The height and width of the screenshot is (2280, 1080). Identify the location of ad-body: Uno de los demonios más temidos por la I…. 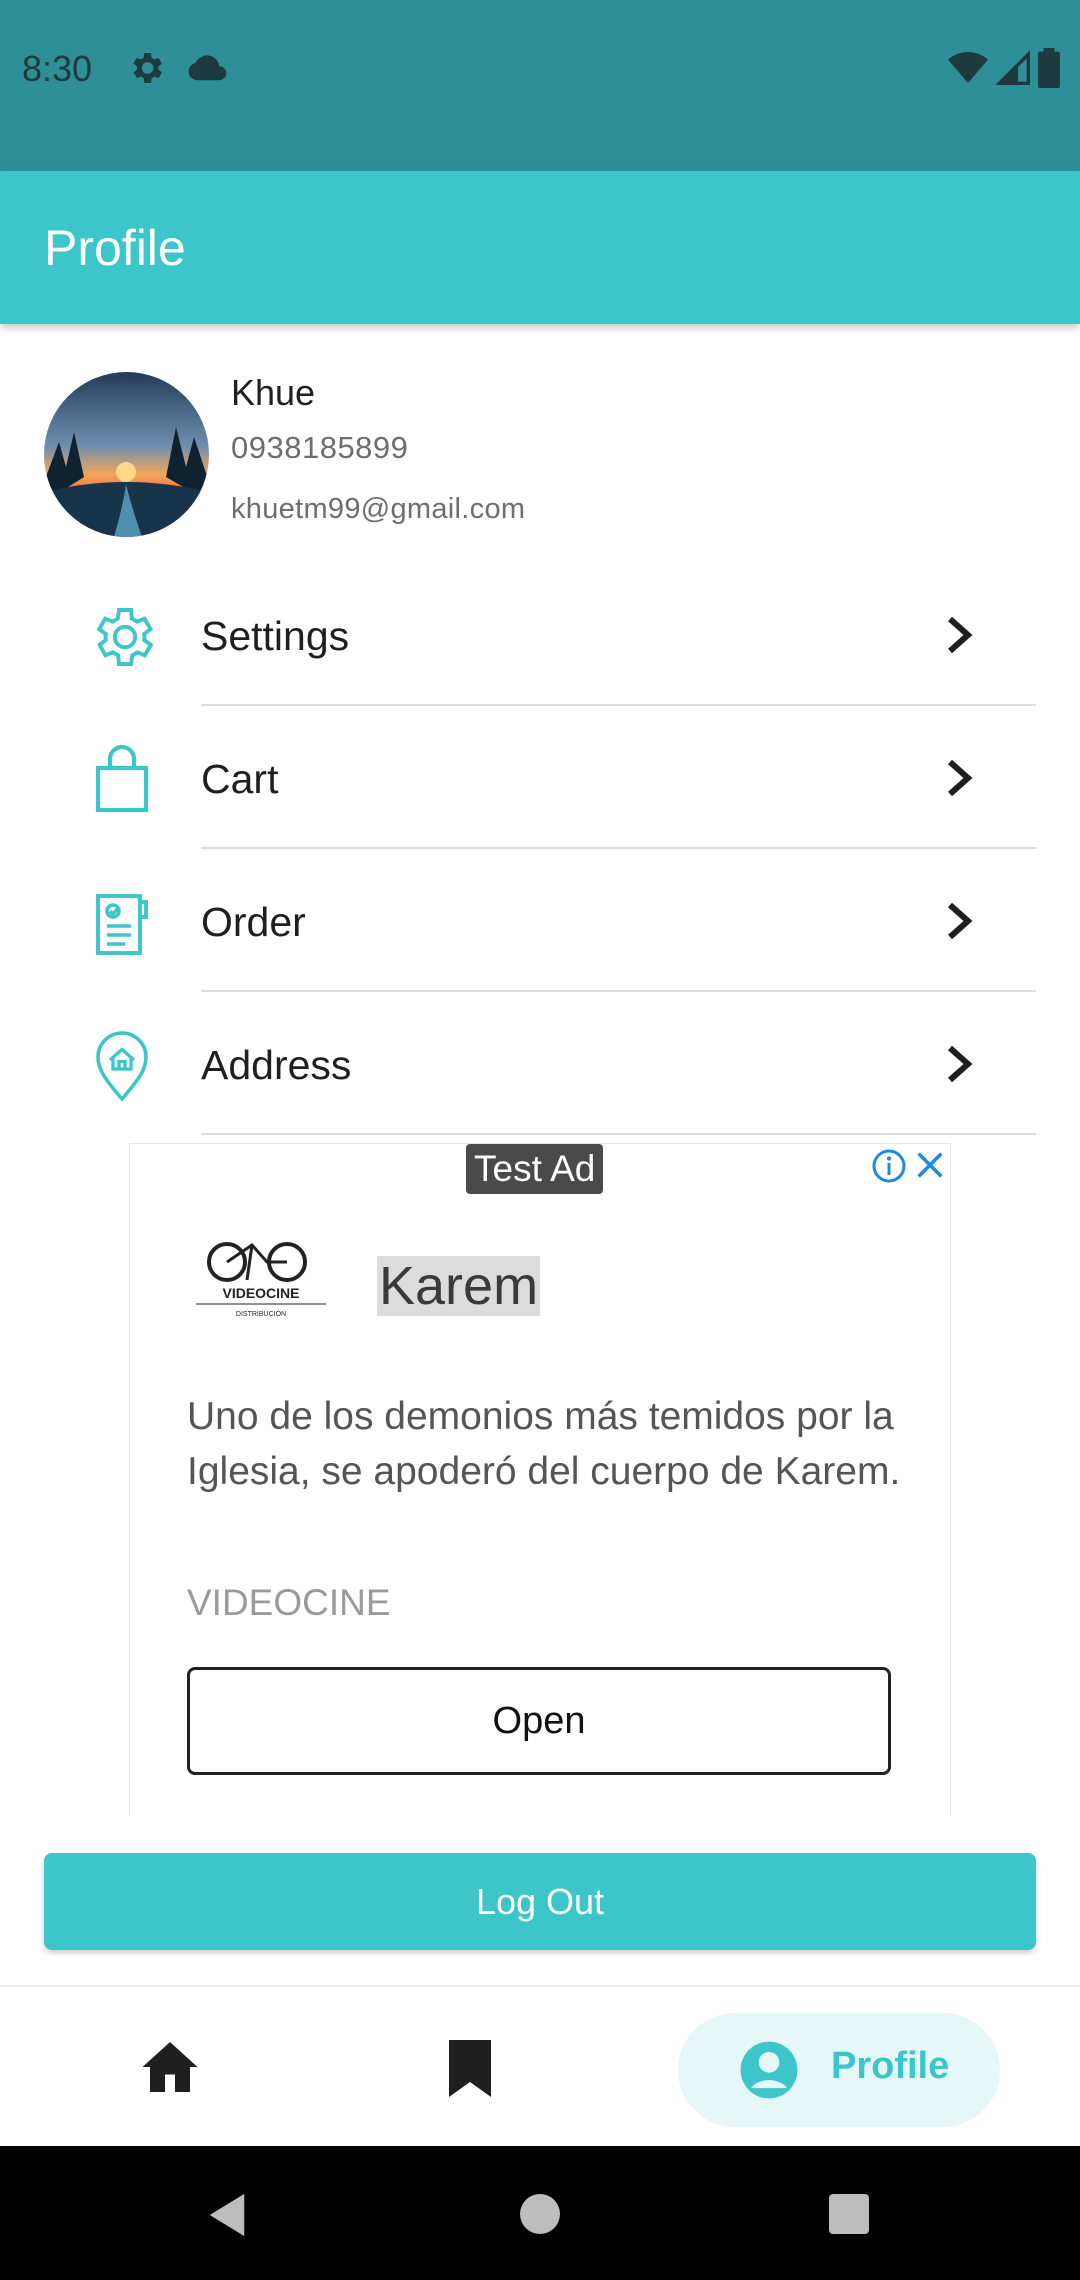
(544, 1444).